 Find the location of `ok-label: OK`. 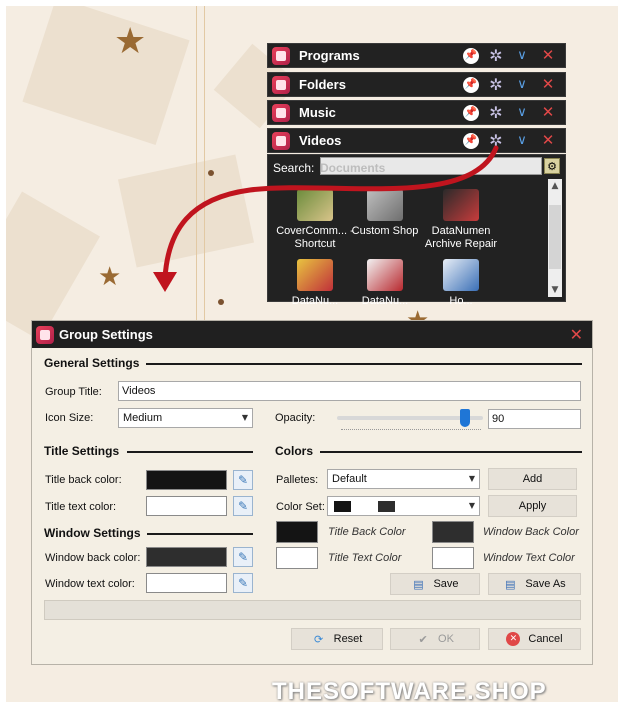

ok-label: OK is located at coordinates (446, 639).